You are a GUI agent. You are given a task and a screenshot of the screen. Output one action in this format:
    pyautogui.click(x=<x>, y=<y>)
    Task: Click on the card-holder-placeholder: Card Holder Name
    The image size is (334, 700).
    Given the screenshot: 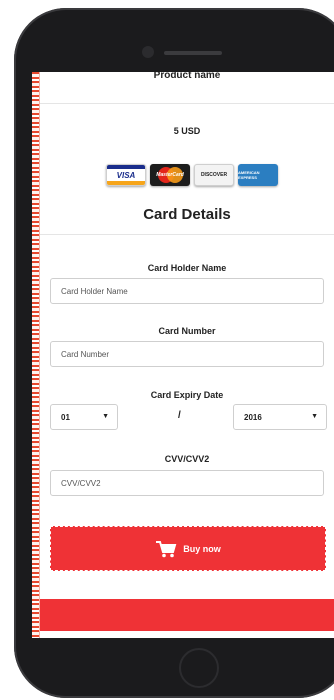 What is the action you would take?
    pyautogui.click(x=94, y=291)
    